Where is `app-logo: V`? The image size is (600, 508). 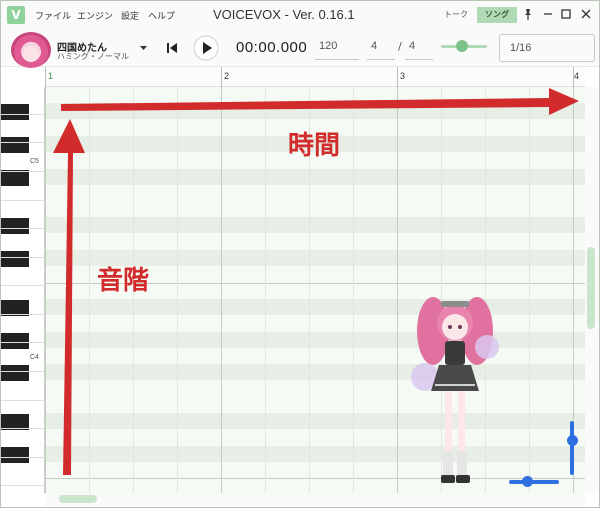 app-logo: V is located at coordinates (16, 15).